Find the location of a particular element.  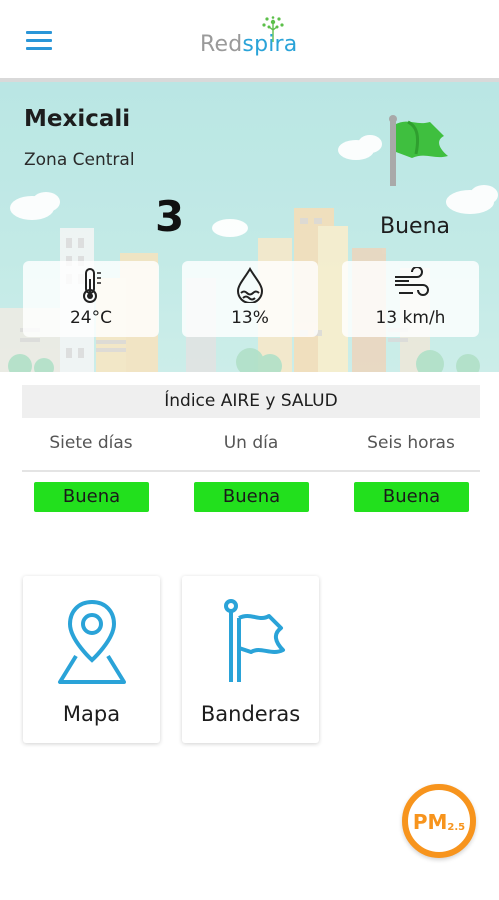

temperature-card: 24°C is located at coordinates (91, 299).